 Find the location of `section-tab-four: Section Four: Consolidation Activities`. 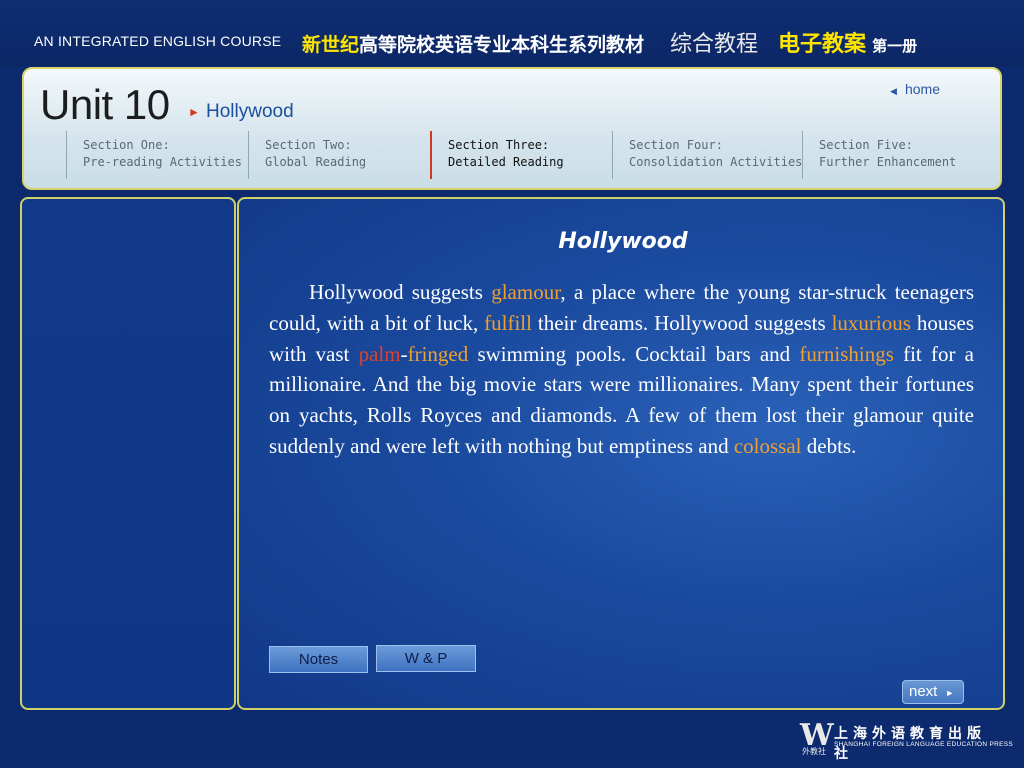

section-tab-four: Section Four: Consolidation Activities is located at coordinates (707, 155).